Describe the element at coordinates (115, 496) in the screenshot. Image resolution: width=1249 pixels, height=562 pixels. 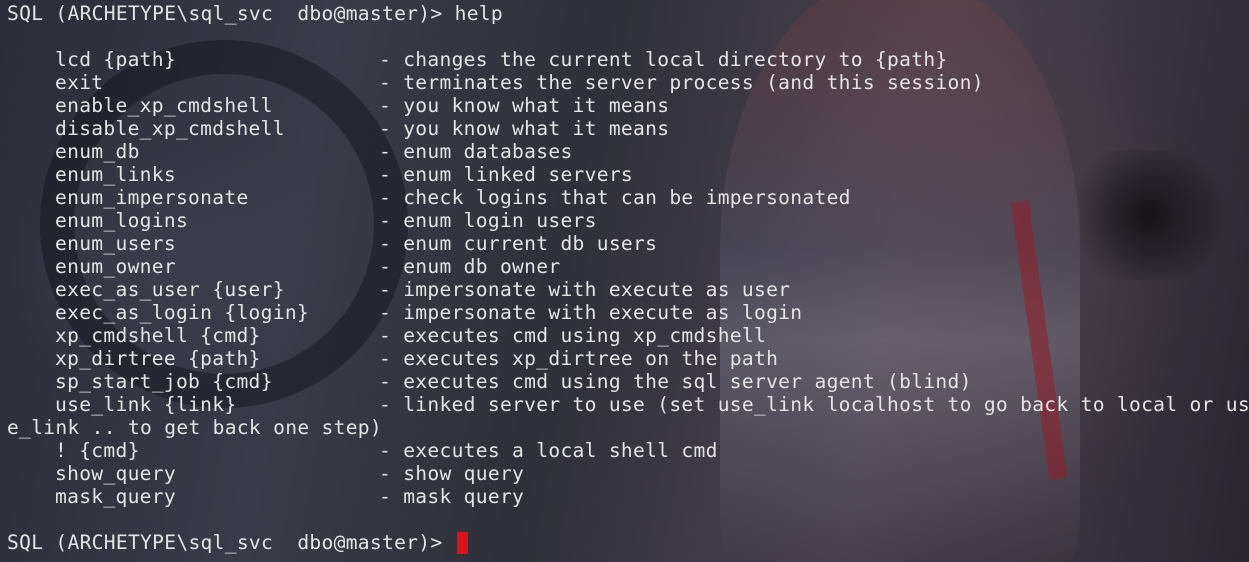
I see `help-command: mask_query` at that location.